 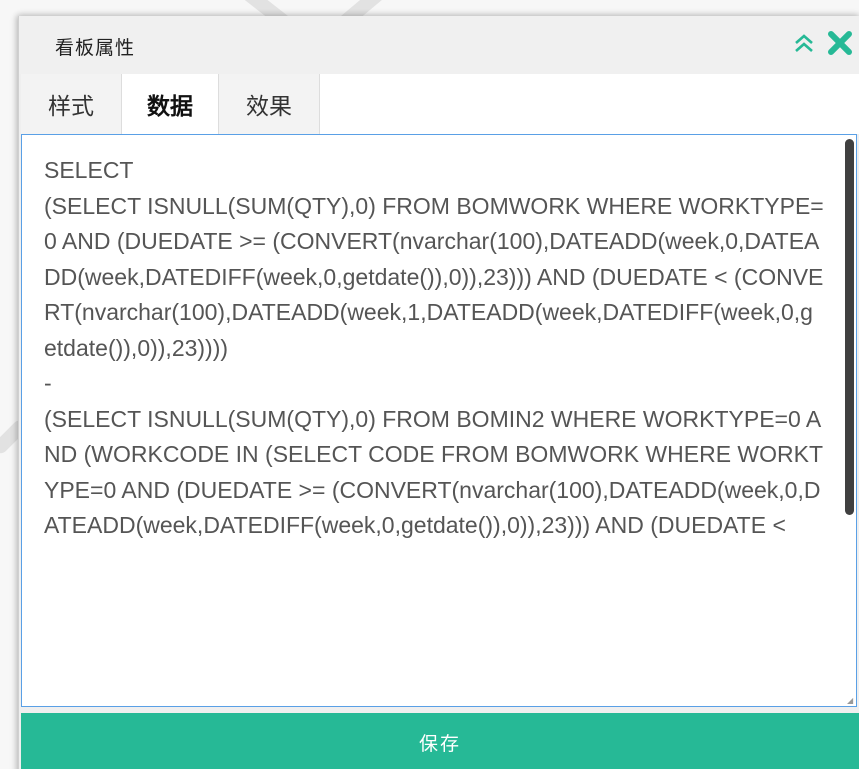 I want to click on tab-style: 样式, so click(x=71, y=104).